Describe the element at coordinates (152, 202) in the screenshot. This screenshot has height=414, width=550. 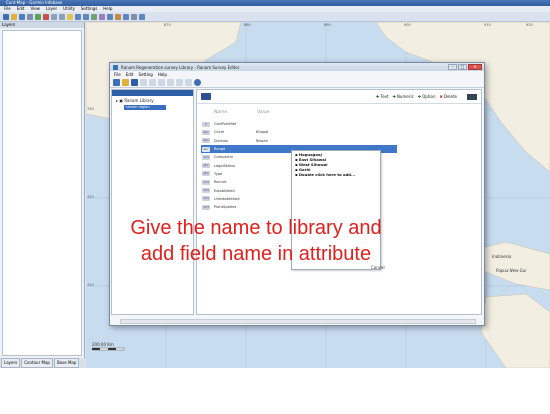
I see `library-tree: ▸ ▣ Ranam Library ranam region` at that location.